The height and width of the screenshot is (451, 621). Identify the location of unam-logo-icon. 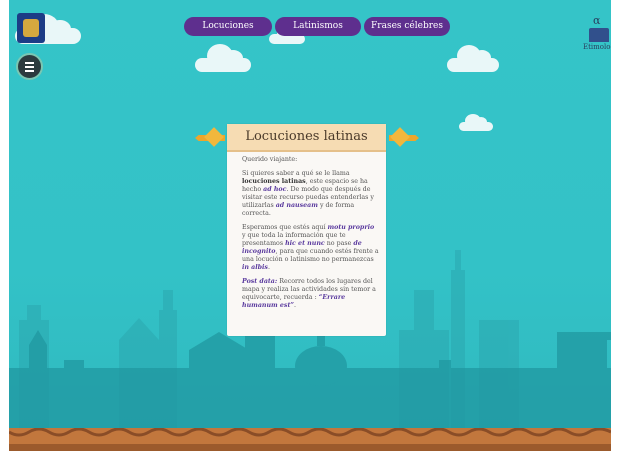
(31, 28).